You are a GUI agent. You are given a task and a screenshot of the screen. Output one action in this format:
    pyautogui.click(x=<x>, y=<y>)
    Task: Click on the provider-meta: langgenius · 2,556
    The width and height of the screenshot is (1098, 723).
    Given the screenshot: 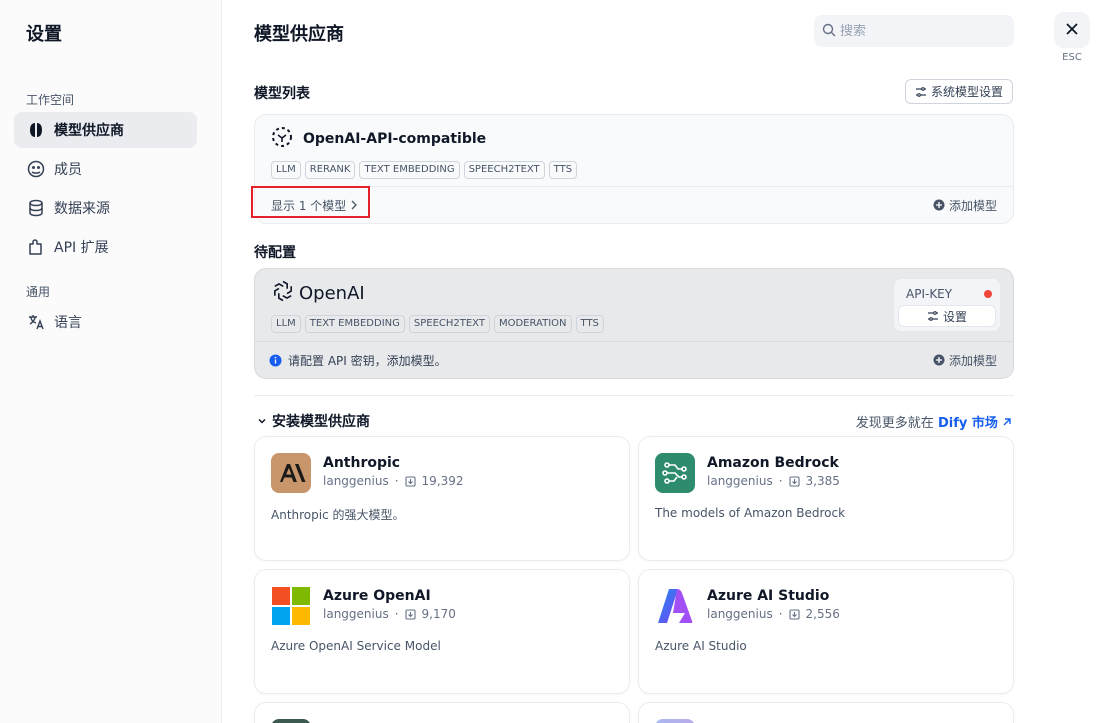 What is the action you would take?
    pyautogui.click(x=773, y=614)
    